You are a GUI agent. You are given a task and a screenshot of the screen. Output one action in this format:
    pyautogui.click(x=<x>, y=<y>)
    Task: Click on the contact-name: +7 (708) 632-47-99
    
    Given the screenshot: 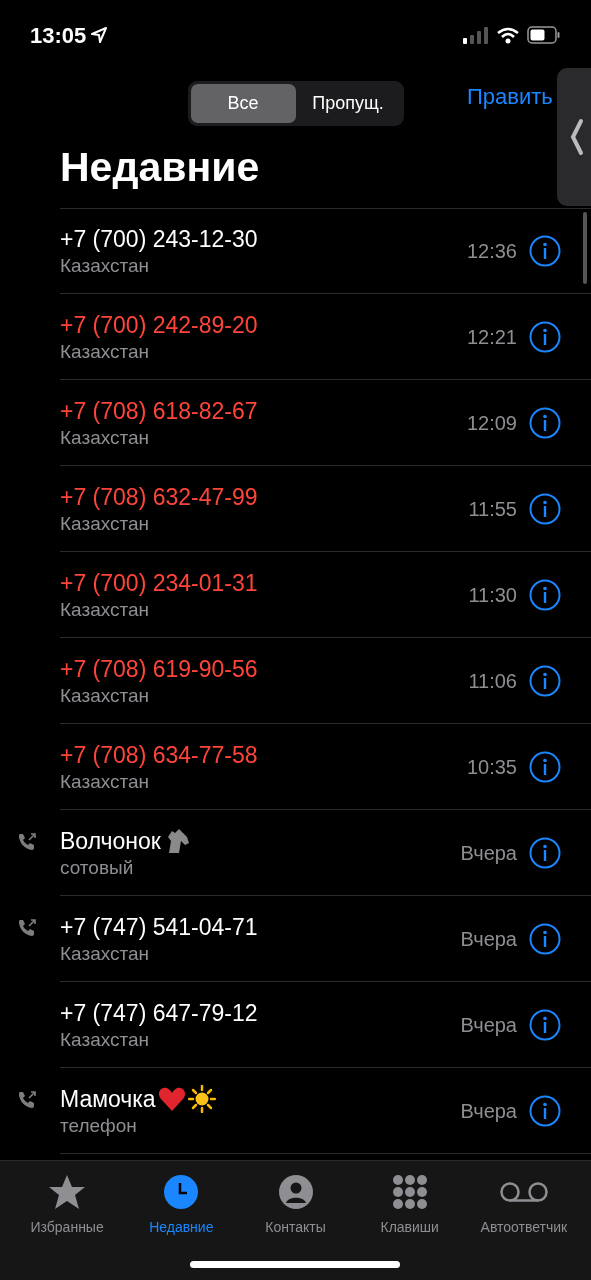 What is the action you would take?
    pyautogui.click(x=159, y=497)
    